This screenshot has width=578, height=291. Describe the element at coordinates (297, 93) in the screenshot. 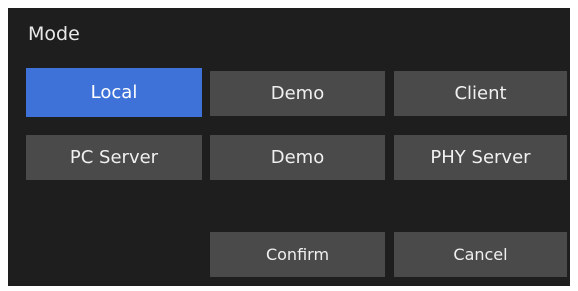

I see `mode-button-demo: Demo` at that location.